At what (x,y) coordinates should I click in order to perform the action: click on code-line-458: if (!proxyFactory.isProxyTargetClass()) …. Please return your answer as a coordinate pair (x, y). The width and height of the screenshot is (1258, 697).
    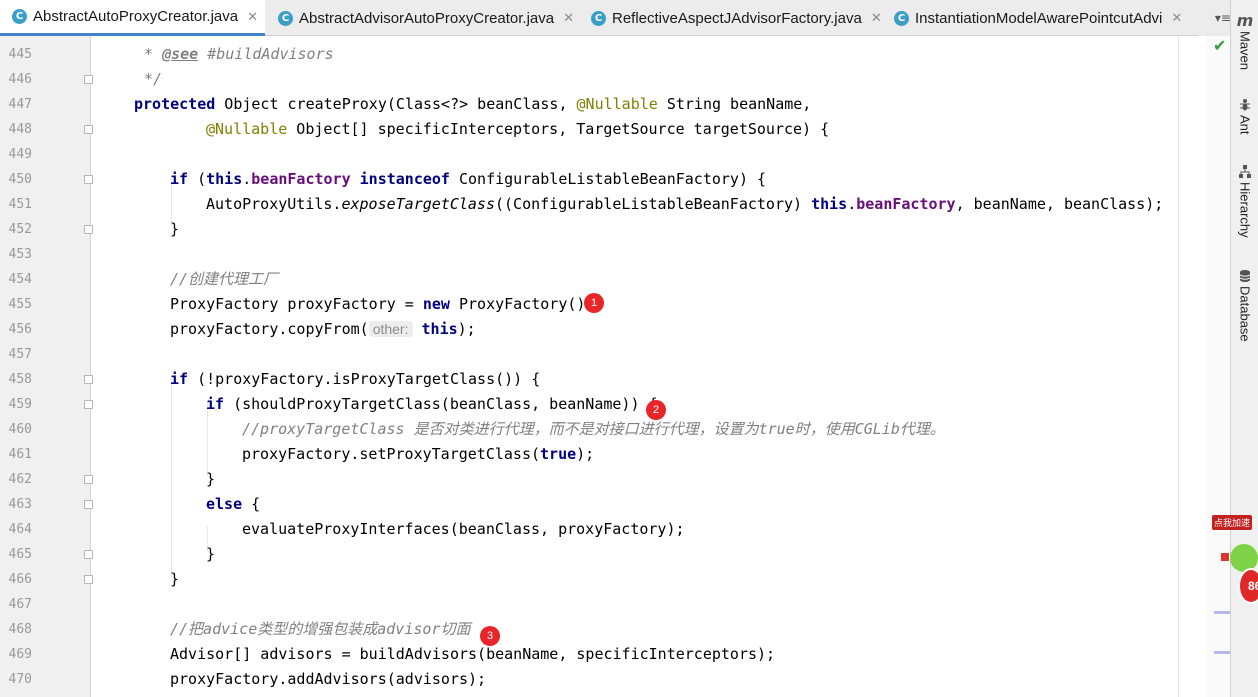
    Looking at the image, I should click on (355, 379).